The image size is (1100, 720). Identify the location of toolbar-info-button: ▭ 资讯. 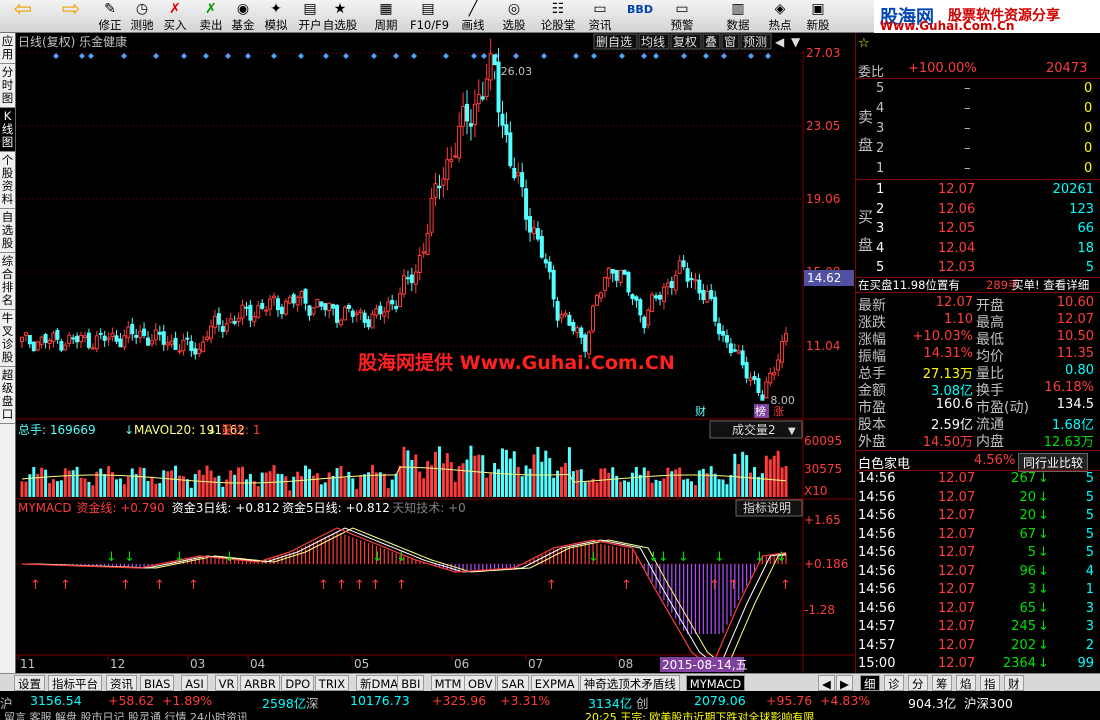
(600, 16).